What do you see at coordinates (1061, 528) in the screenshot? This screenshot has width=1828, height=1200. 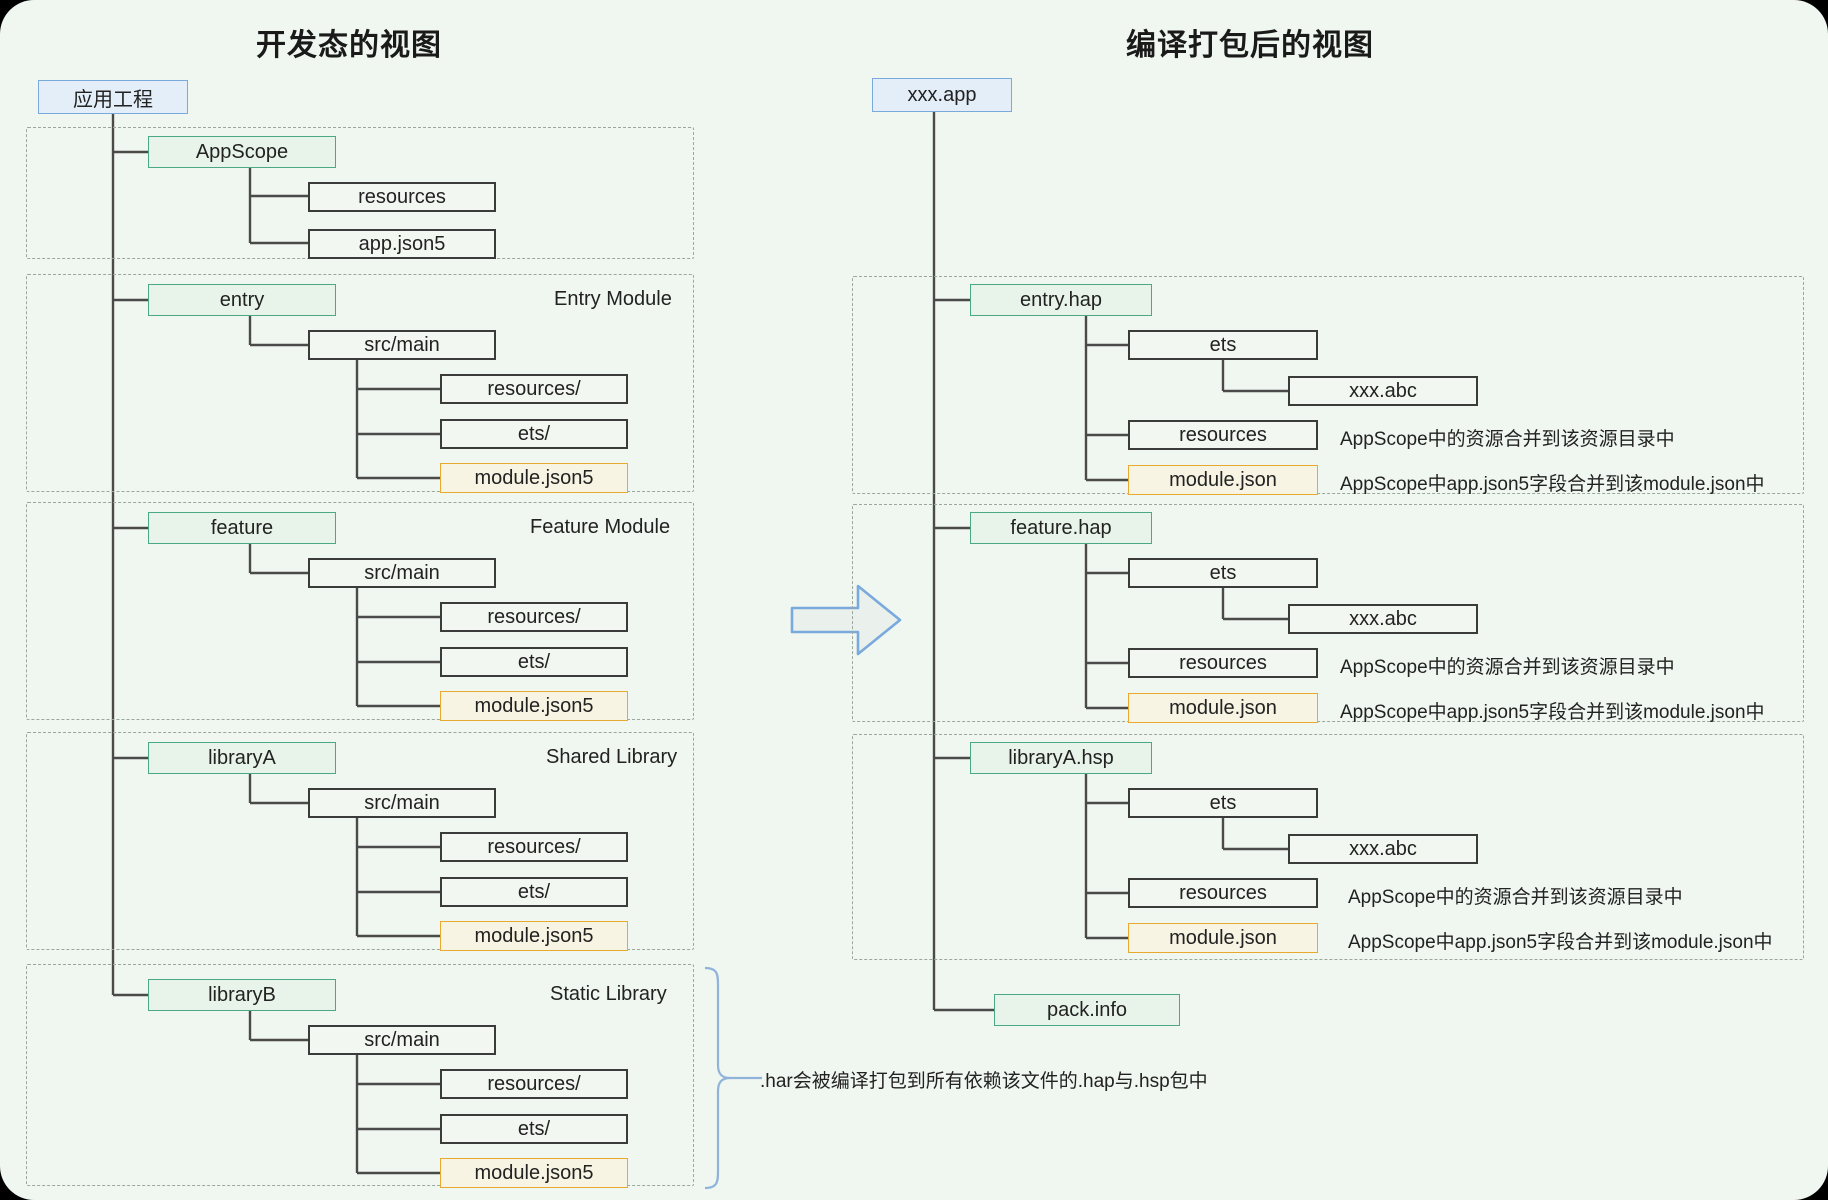 I see `node-feature-hap: feature.hap` at bounding box center [1061, 528].